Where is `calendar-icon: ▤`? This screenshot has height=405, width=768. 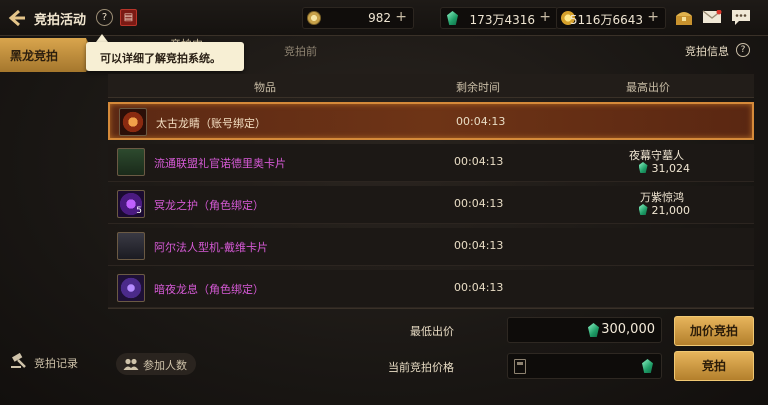
calendar-icon: ▤ is located at coordinates (128, 17).